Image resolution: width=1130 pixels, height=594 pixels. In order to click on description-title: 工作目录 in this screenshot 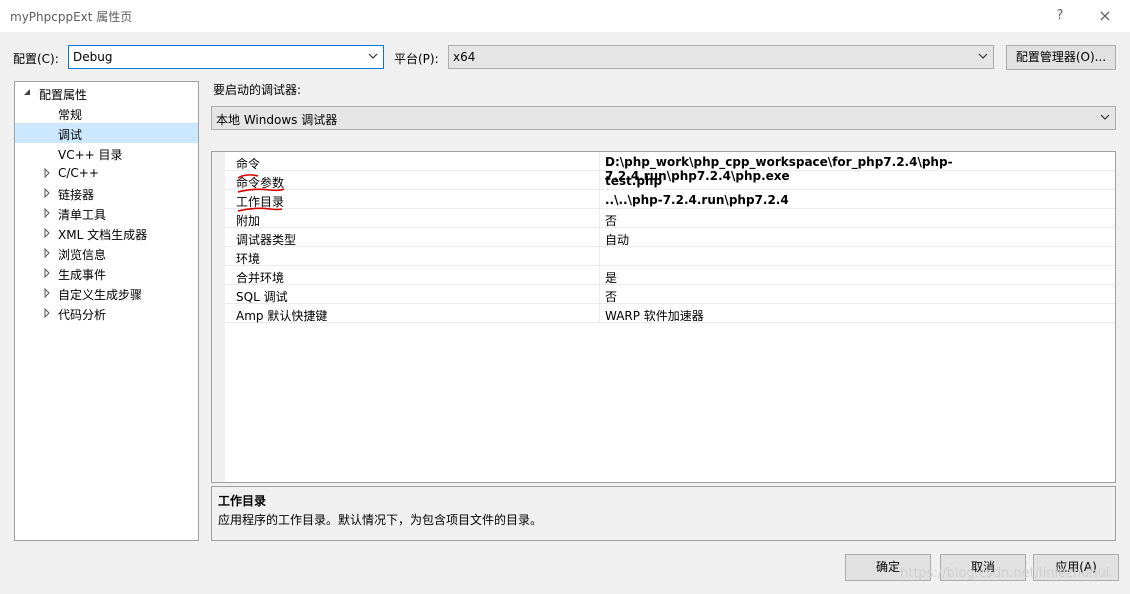, I will do `click(242, 501)`.